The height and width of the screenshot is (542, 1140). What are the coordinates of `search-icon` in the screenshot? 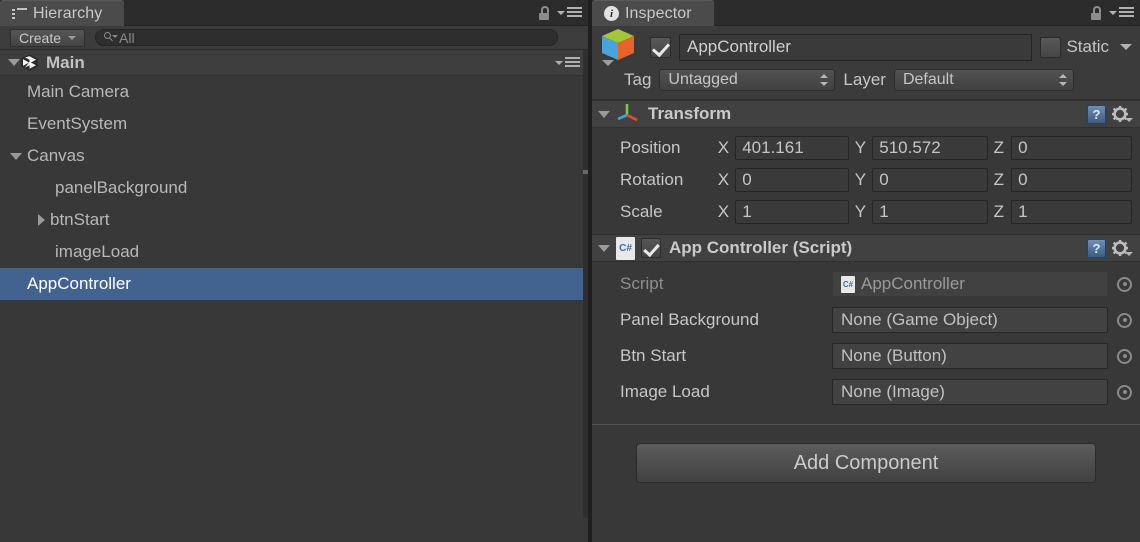 It's located at (111, 37).